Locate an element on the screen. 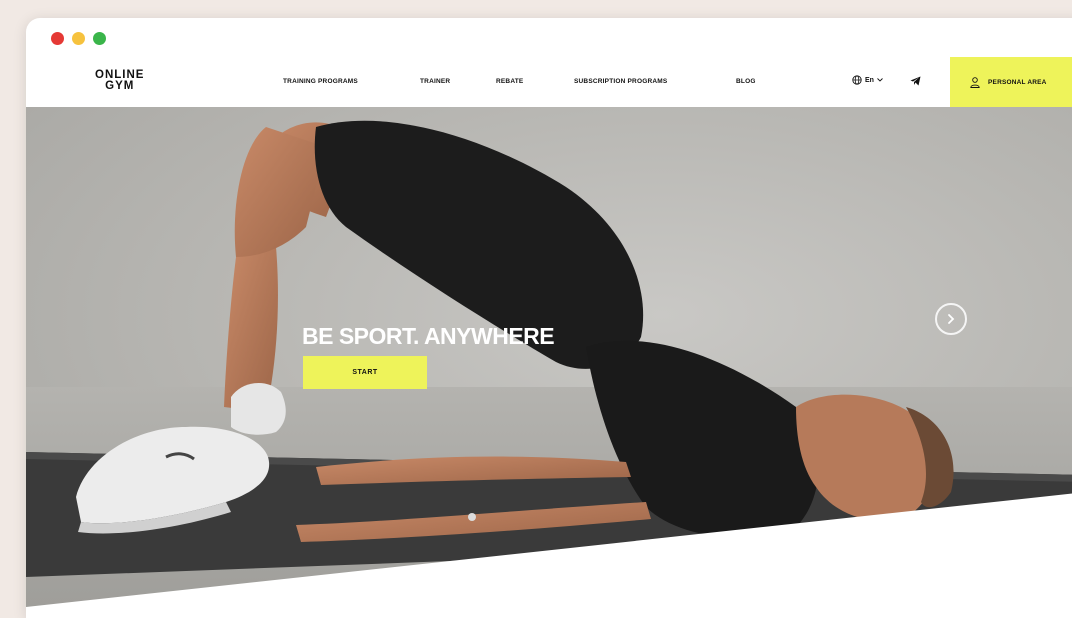 Image resolution: width=1072 pixels, height=618 pixels. nav-training-programs: TRAINING PROGRAMS is located at coordinates (320, 81).